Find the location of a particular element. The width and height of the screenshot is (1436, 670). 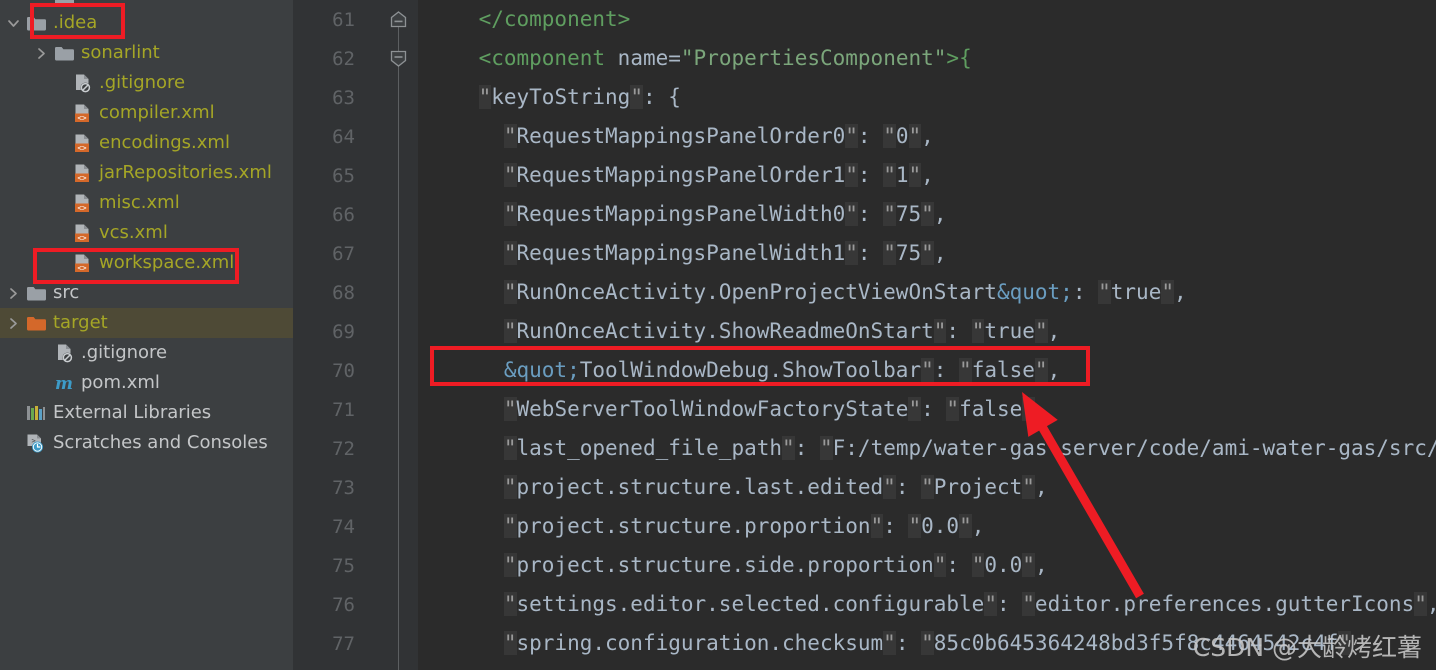

tree-item-target: target is located at coordinates (146, 323).